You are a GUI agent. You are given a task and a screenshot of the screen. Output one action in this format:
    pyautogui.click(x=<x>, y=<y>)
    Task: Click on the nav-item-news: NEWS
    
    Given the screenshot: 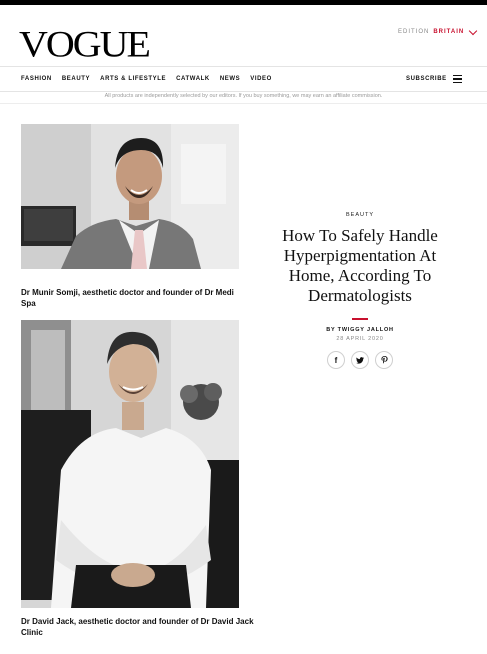 What is the action you would take?
    pyautogui.click(x=230, y=79)
    